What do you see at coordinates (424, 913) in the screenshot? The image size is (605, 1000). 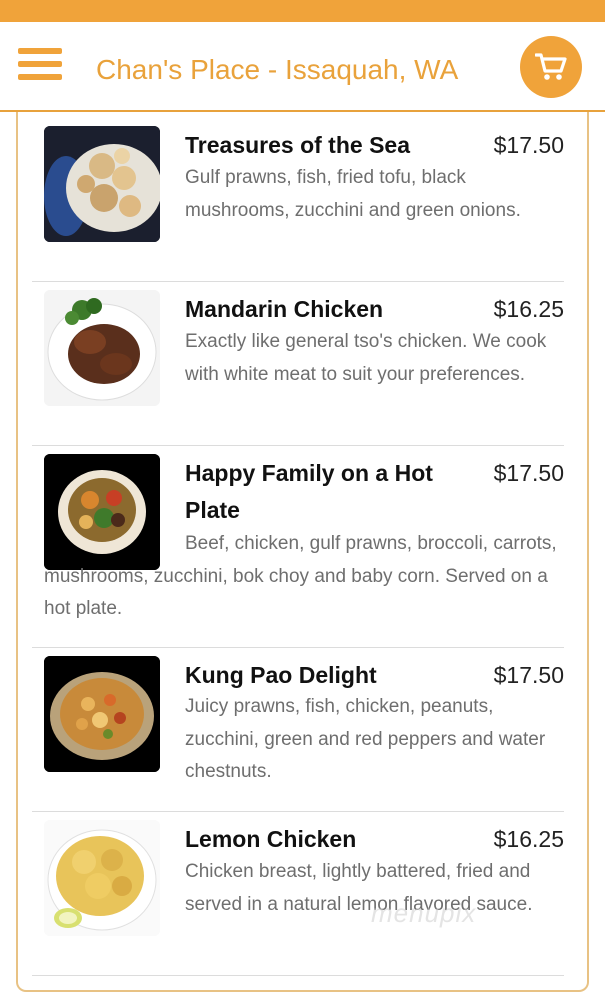 I see `watermark: menupix` at bounding box center [424, 913].